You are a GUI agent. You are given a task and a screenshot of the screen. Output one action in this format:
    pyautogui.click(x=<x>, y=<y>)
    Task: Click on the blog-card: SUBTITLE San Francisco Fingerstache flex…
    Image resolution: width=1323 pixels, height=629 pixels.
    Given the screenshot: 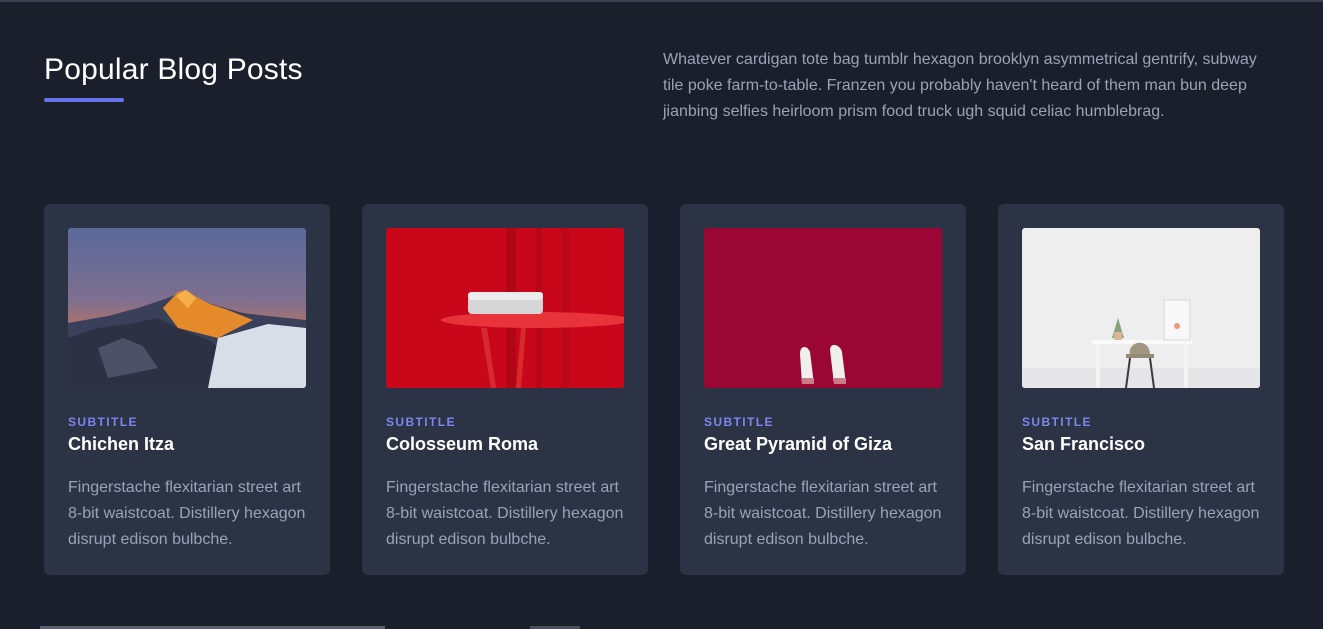 What is the action you would take?
    pyautogui.click(x=1141, y=389)
    